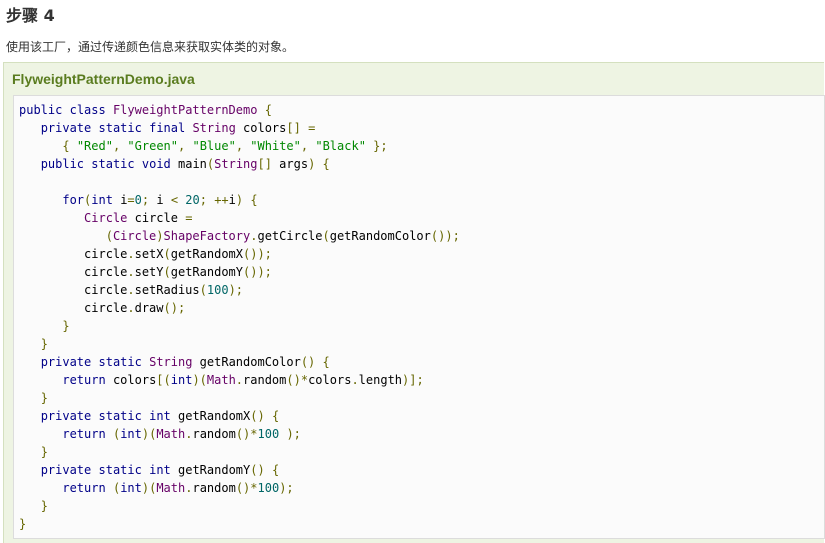 This screenshot has height=543, width=825. What do you see at coordinates (221, 380) in the screenshot?
I see `code-token: Math` at bounding box center [221, 380].